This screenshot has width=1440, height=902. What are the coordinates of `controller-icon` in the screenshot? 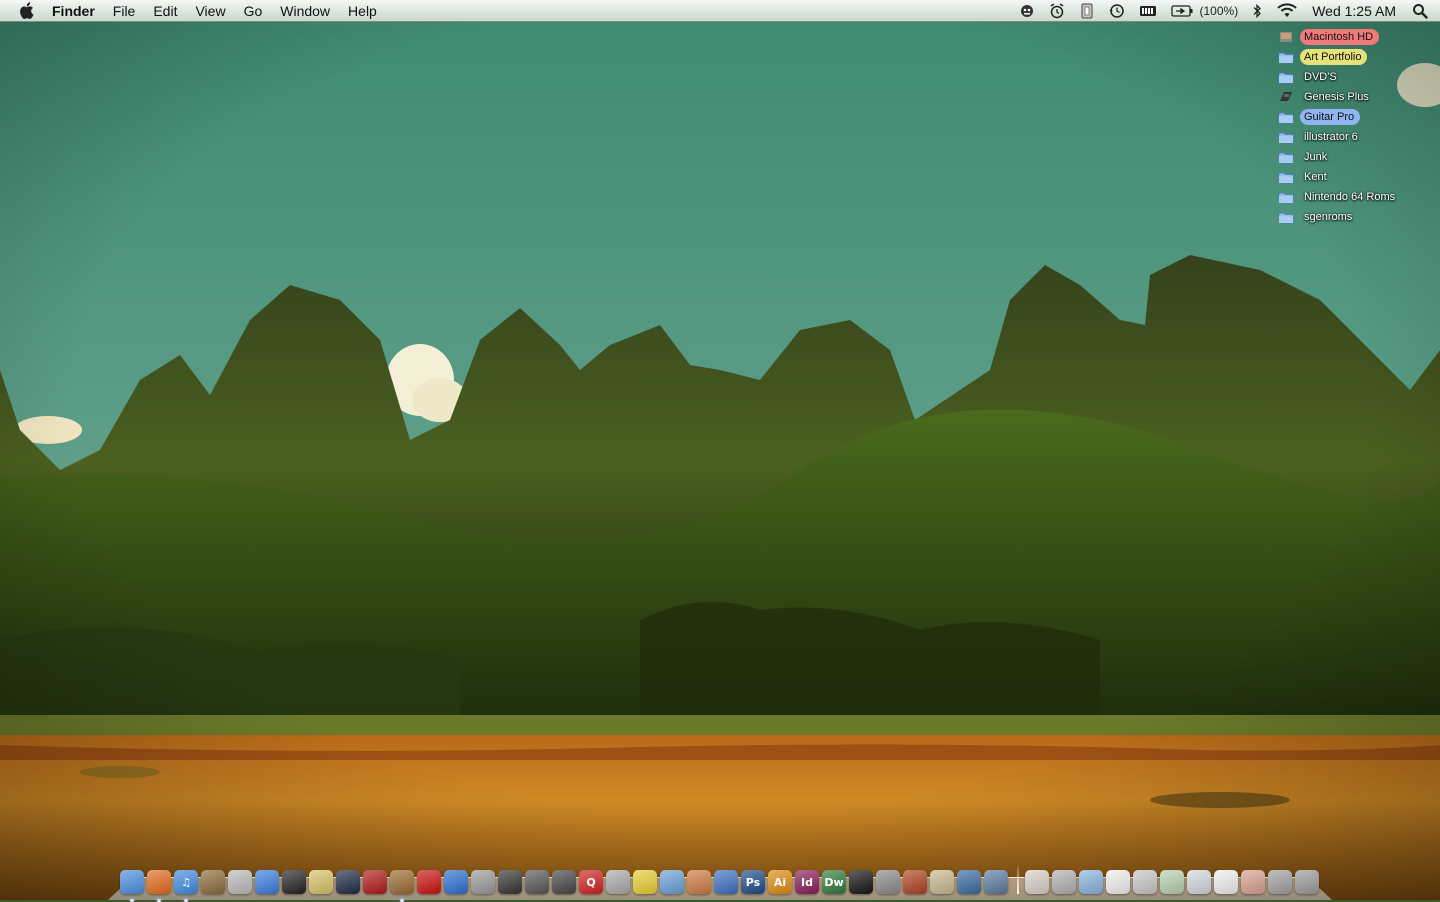 It's located at (564, 882).